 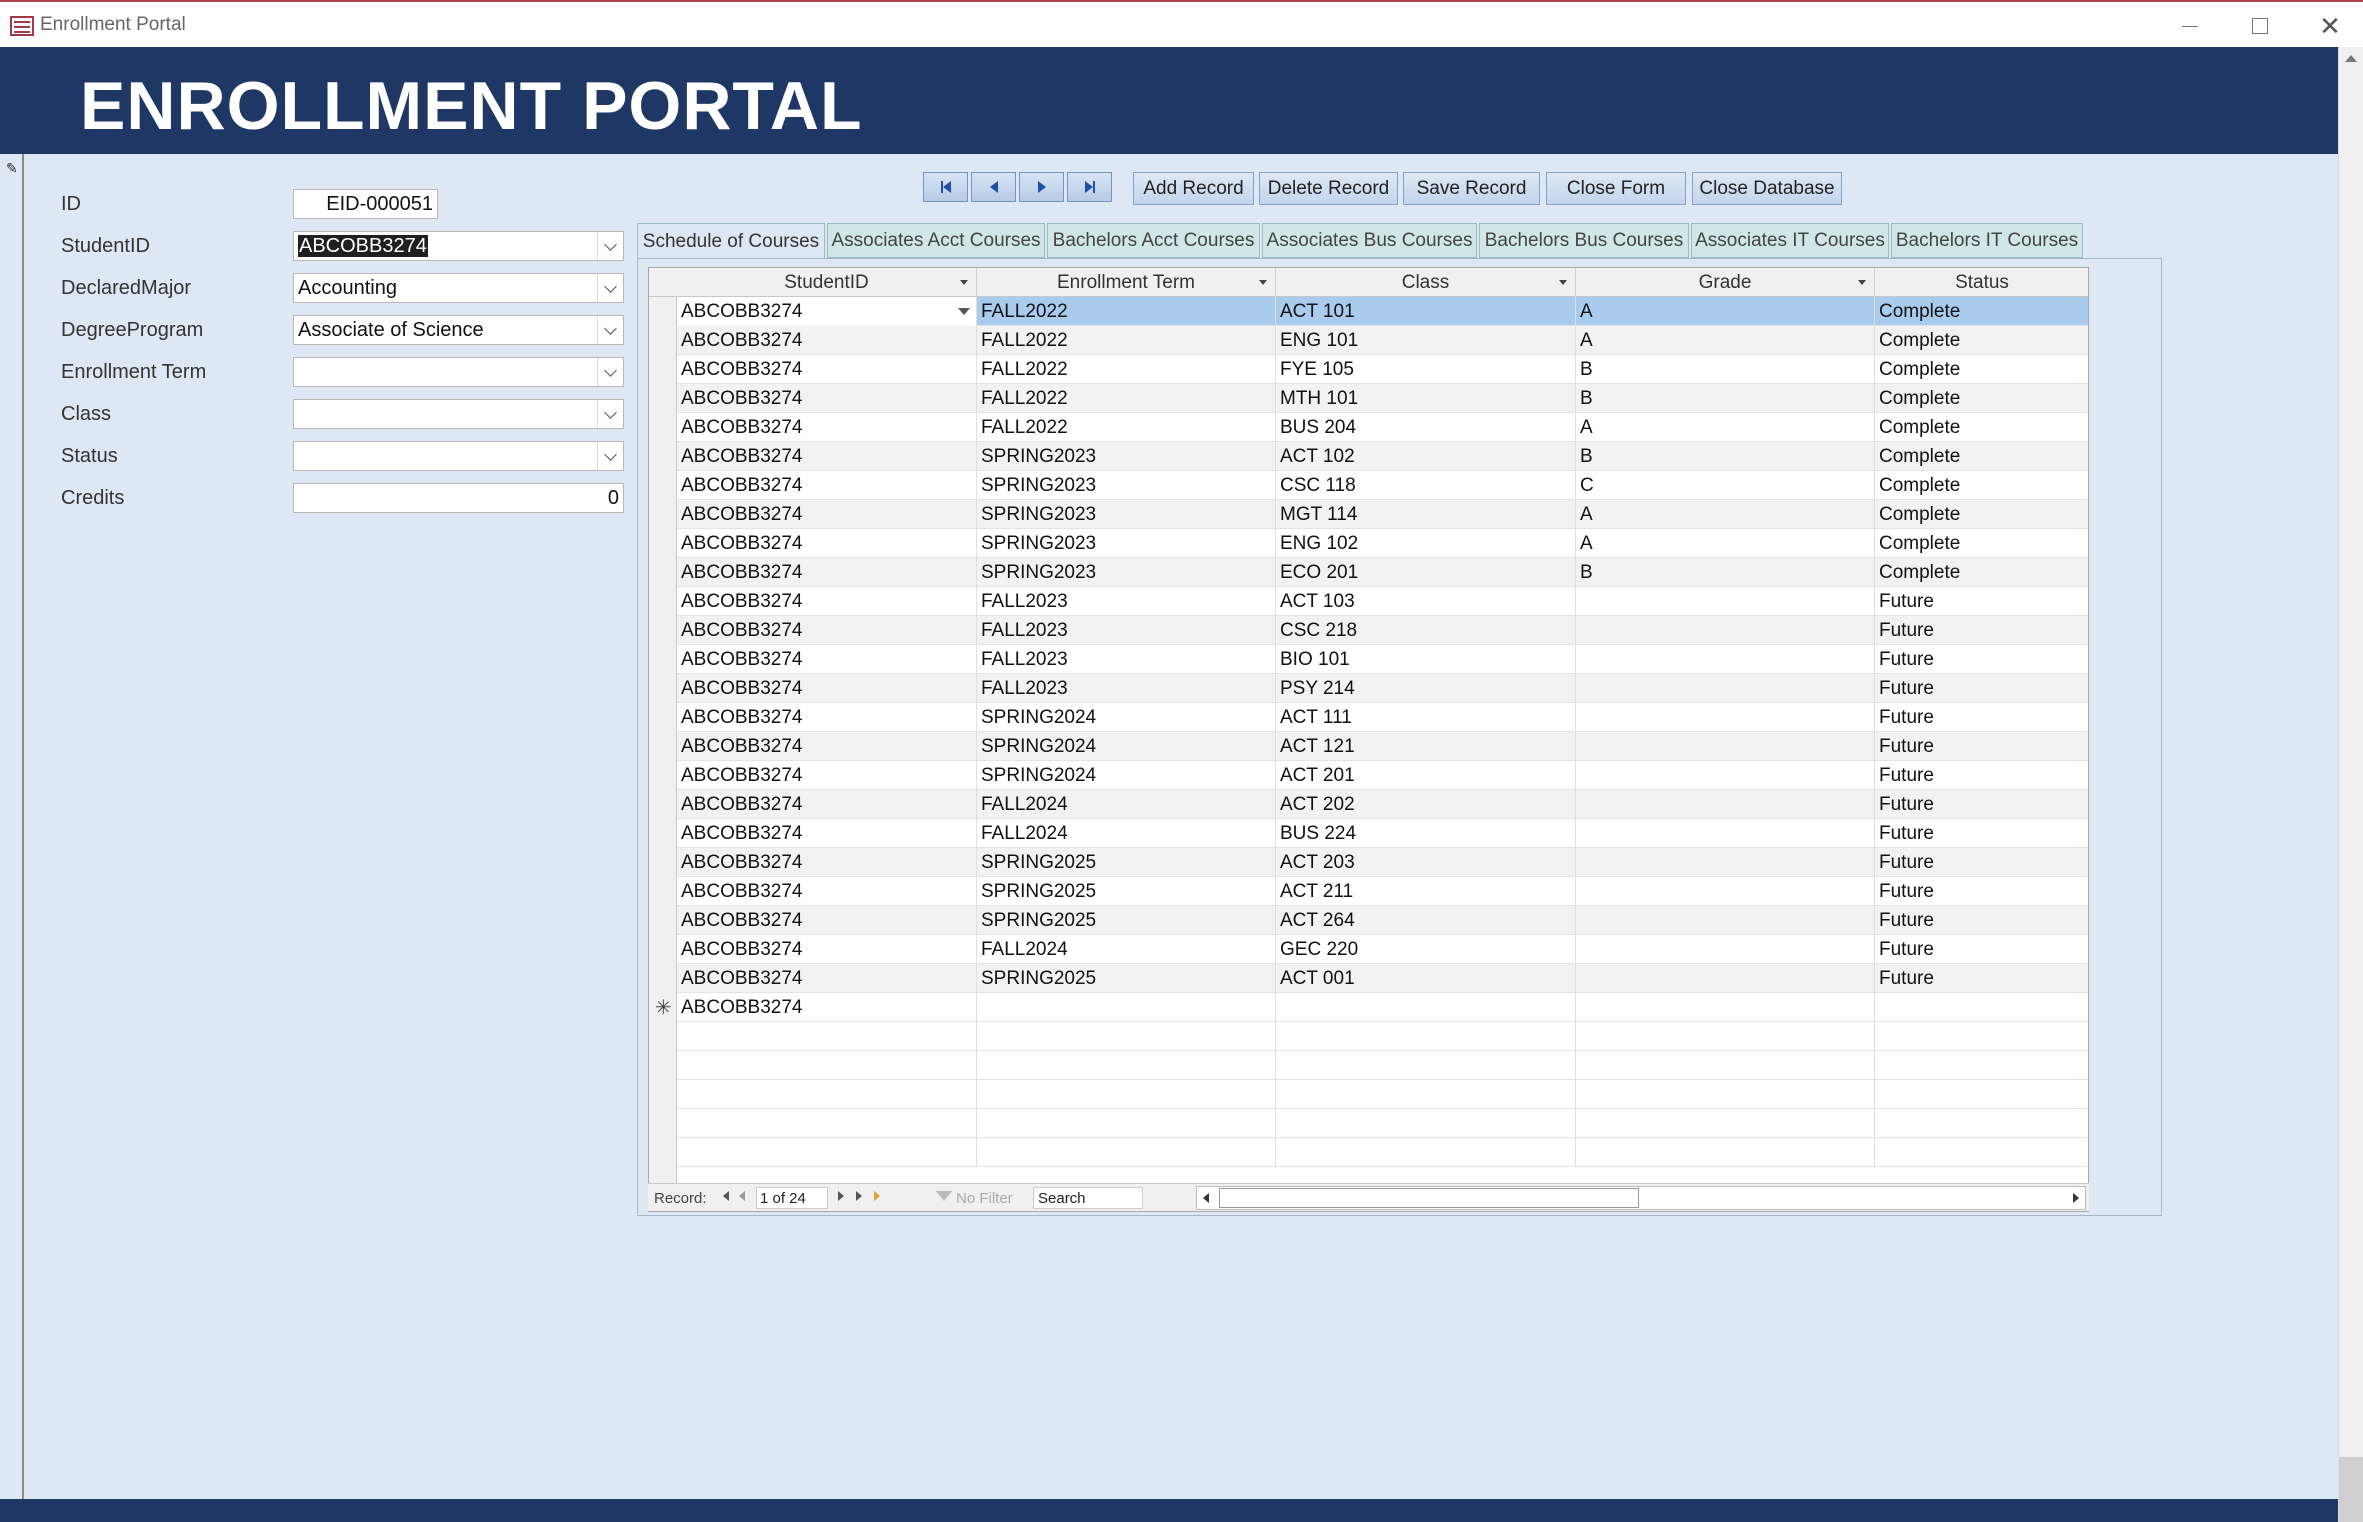 What do you see at coordinates (1426, 949) in the screenshot?
I see `table-cell: GEC 220` at bounding box center [1426, 949].